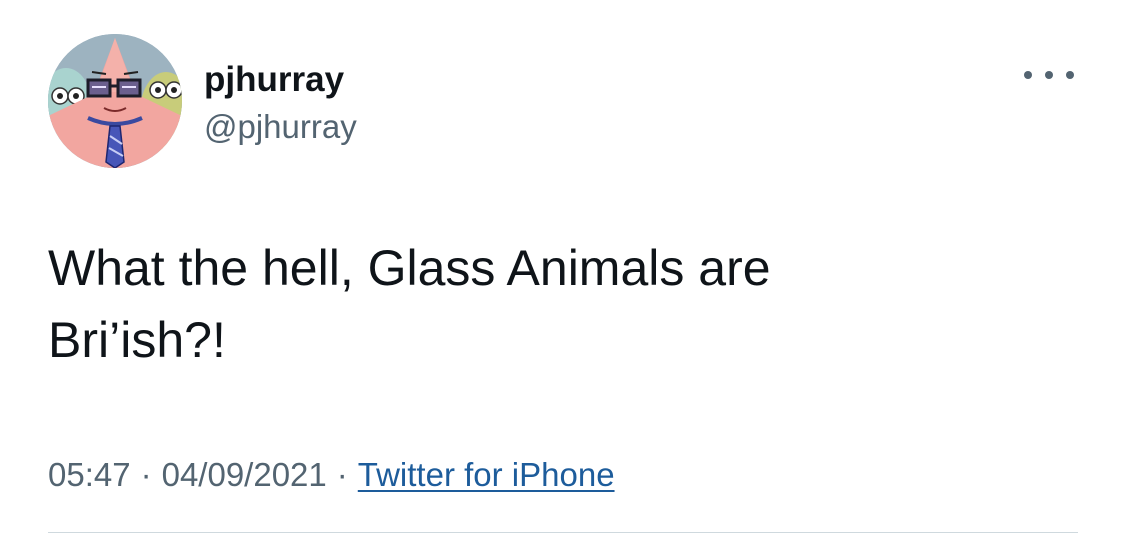 The image size is (1125, 536). What do you see at coordinates (563, 532) in the screenshot?
I see `divider` at bounding box center [563, 532].